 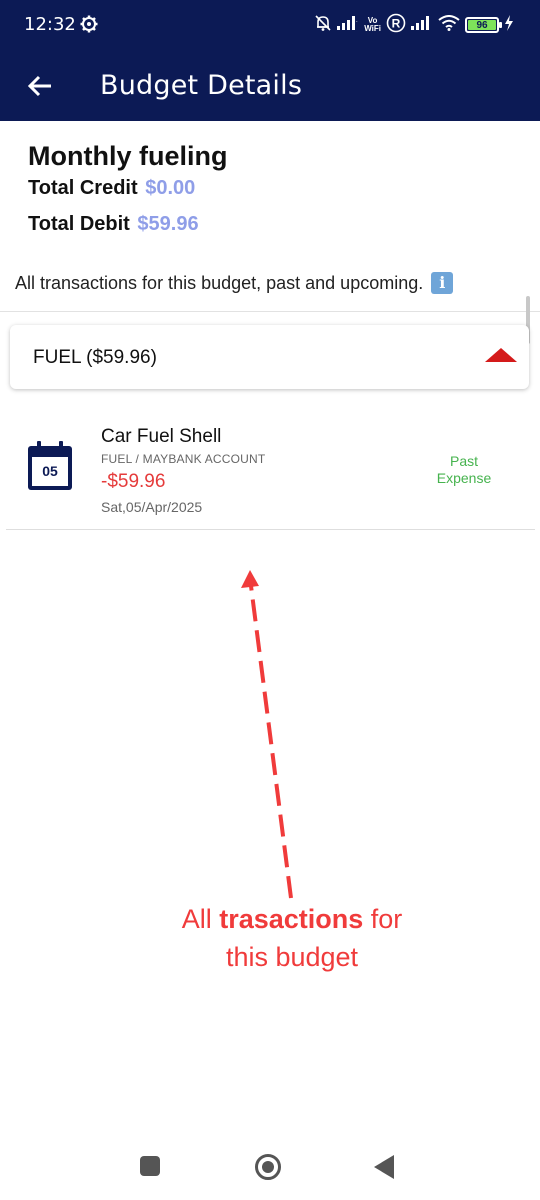 I want to click on annotation-line-1: All trasactions for, so click(x=292, y=919).